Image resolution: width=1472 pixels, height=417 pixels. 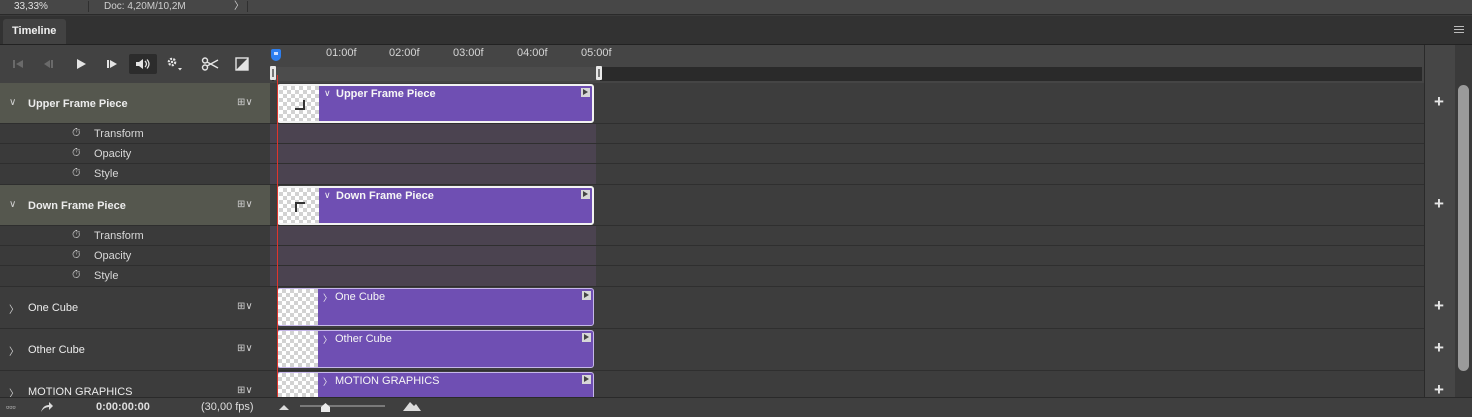 I want to click on gear-icon, so click(x=174, y=64).